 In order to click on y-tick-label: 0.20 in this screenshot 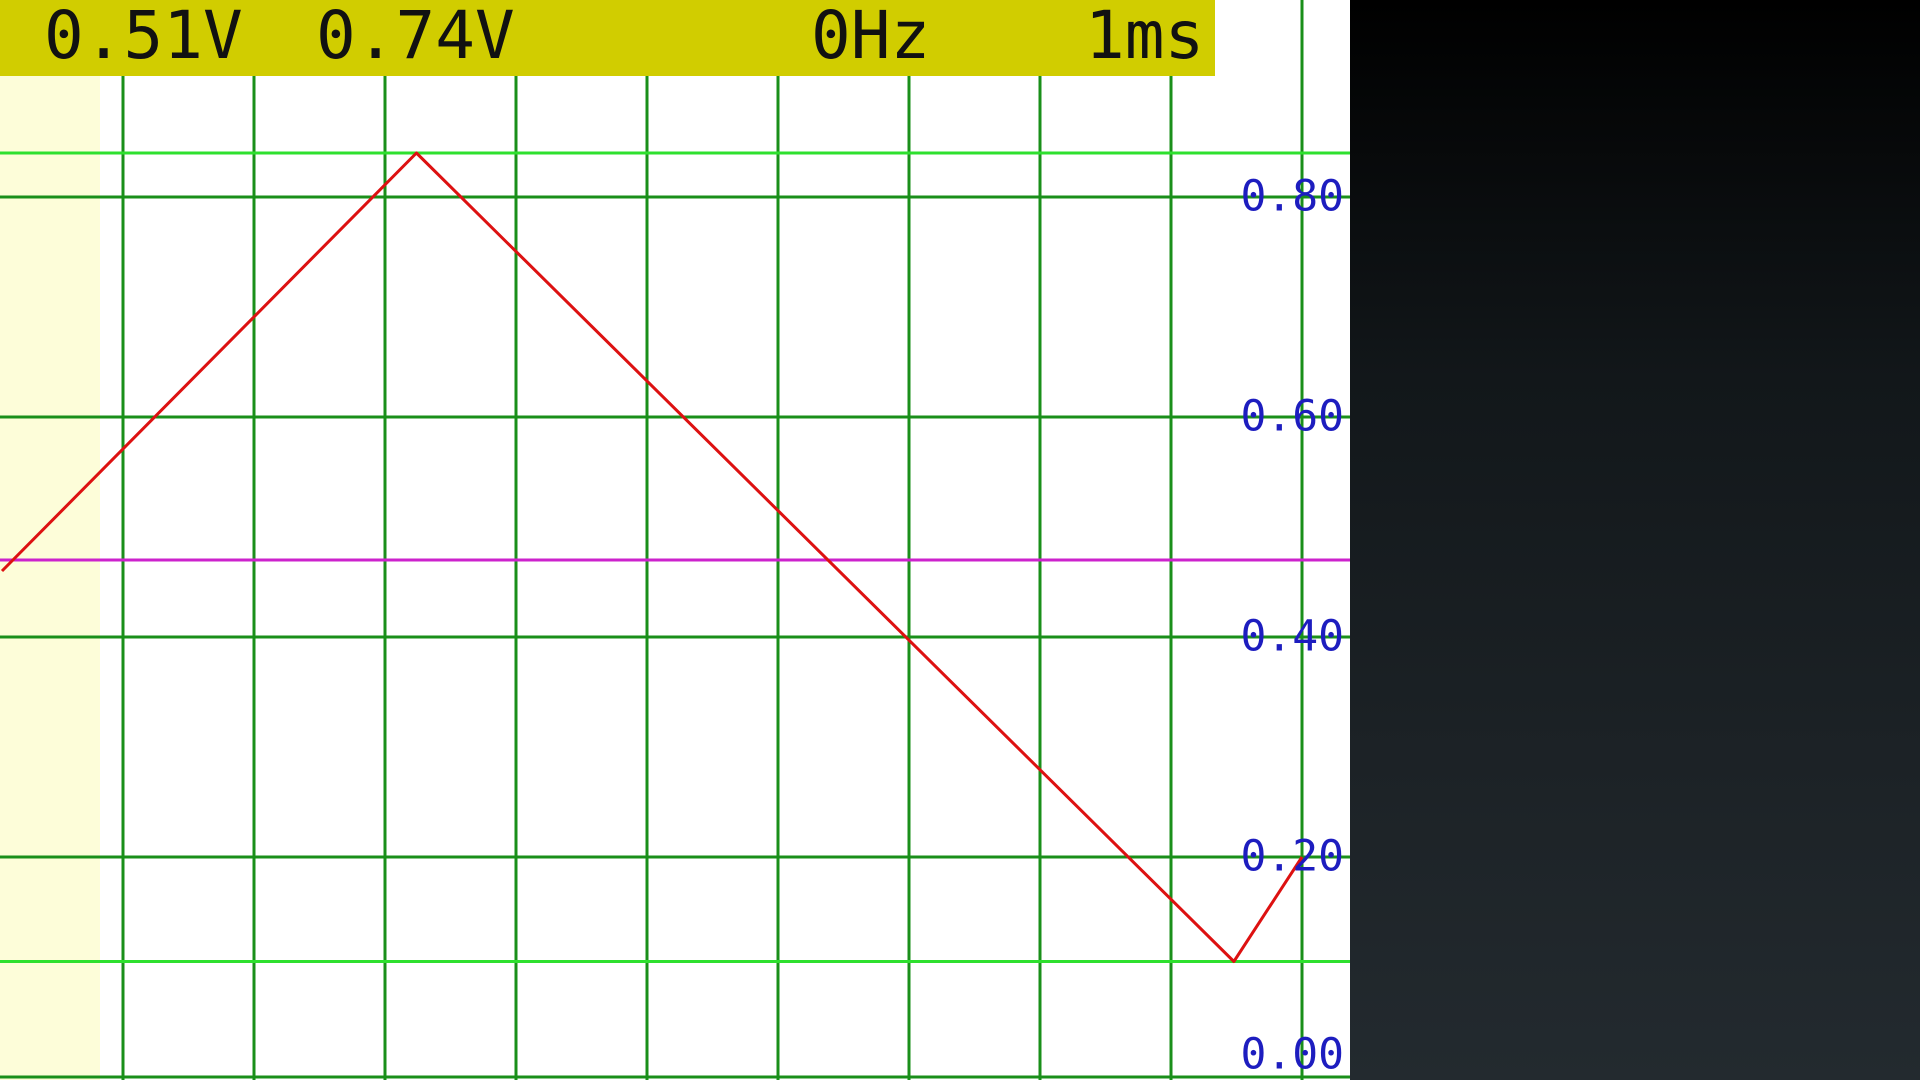, I will do `click(1292, 856)`.